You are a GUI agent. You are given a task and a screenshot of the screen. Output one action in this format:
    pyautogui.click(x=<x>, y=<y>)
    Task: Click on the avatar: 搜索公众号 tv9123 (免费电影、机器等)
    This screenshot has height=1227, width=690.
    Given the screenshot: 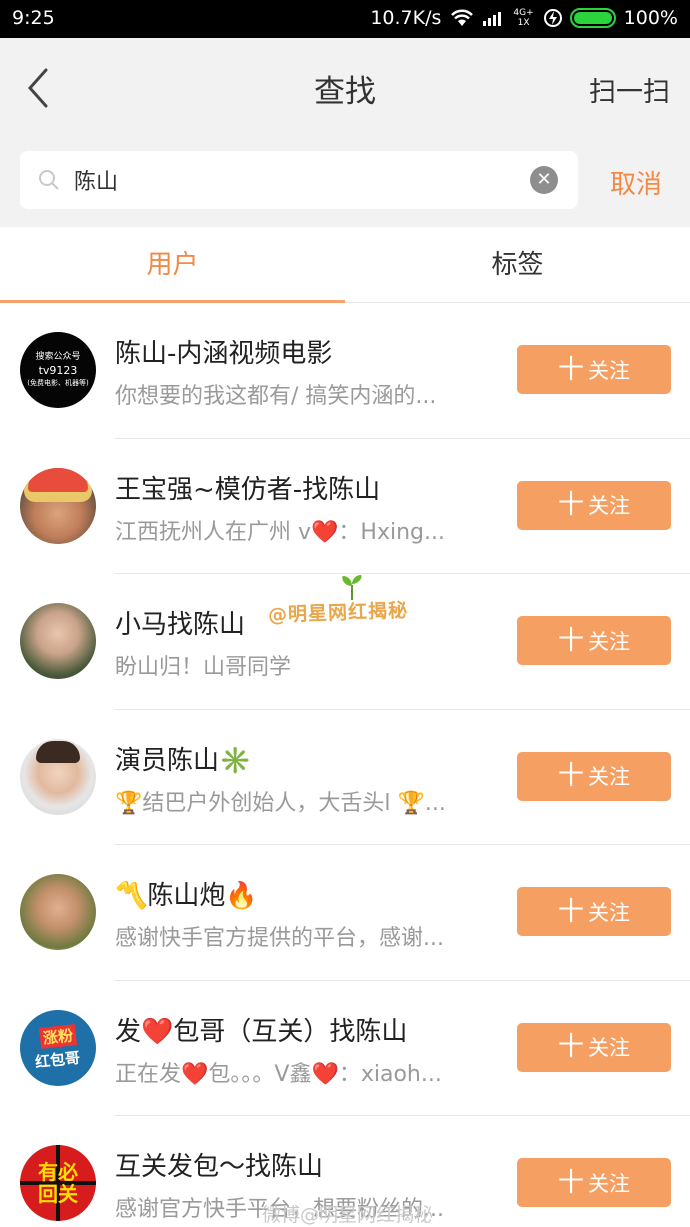 What is the action you would take?
    pyautogui.click(x=58, y=370)
    